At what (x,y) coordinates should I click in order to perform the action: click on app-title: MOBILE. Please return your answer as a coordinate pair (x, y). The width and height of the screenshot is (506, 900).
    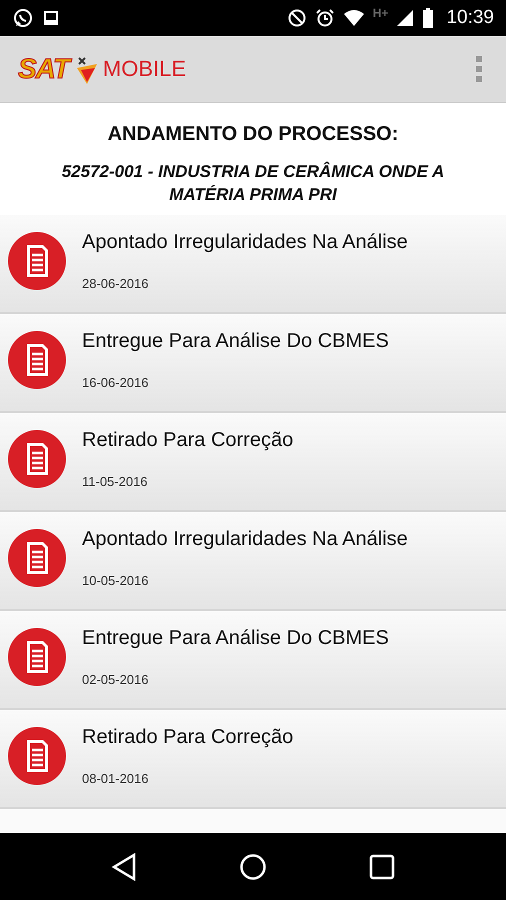
    Looking at the image, I should click on (144, 69).